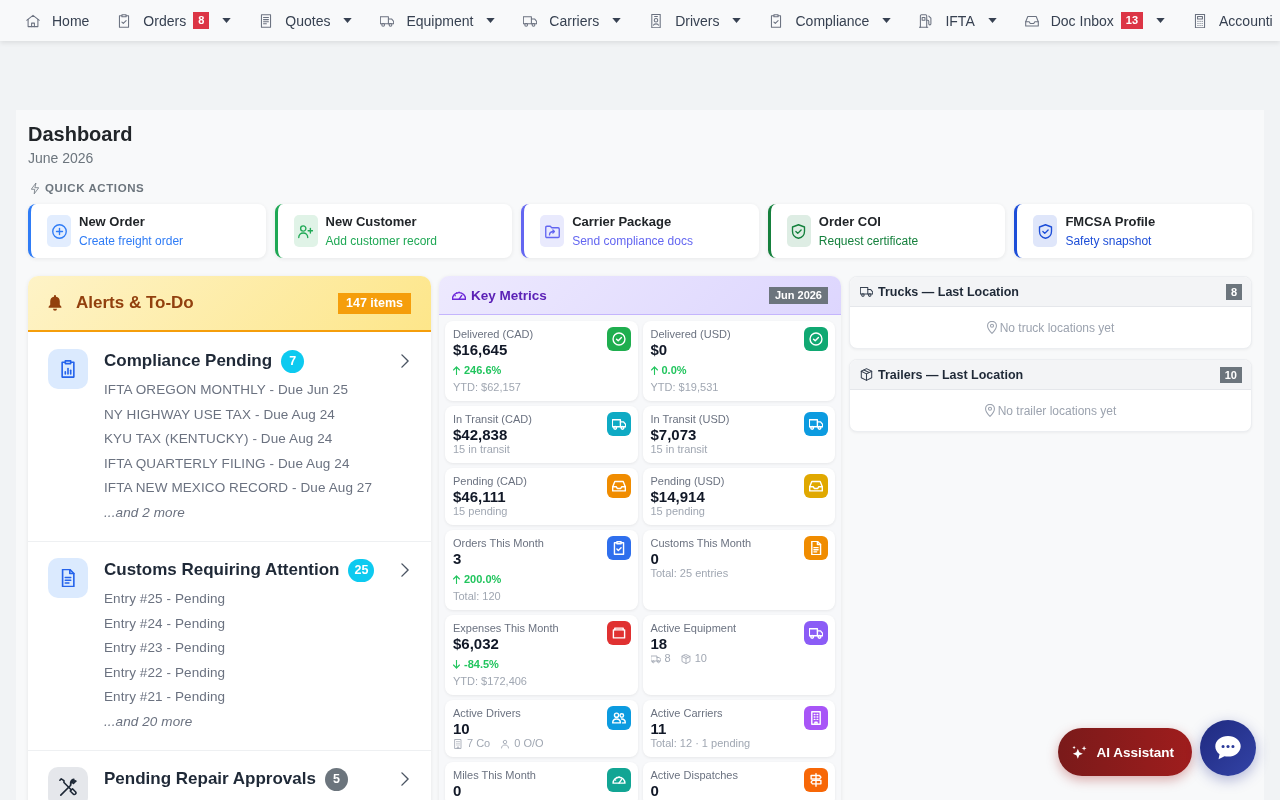 Image resolution: width=1280 pixels, height=800 pixels. I want to click on alert-group-title: Compliance Pending, so click(188, 361).